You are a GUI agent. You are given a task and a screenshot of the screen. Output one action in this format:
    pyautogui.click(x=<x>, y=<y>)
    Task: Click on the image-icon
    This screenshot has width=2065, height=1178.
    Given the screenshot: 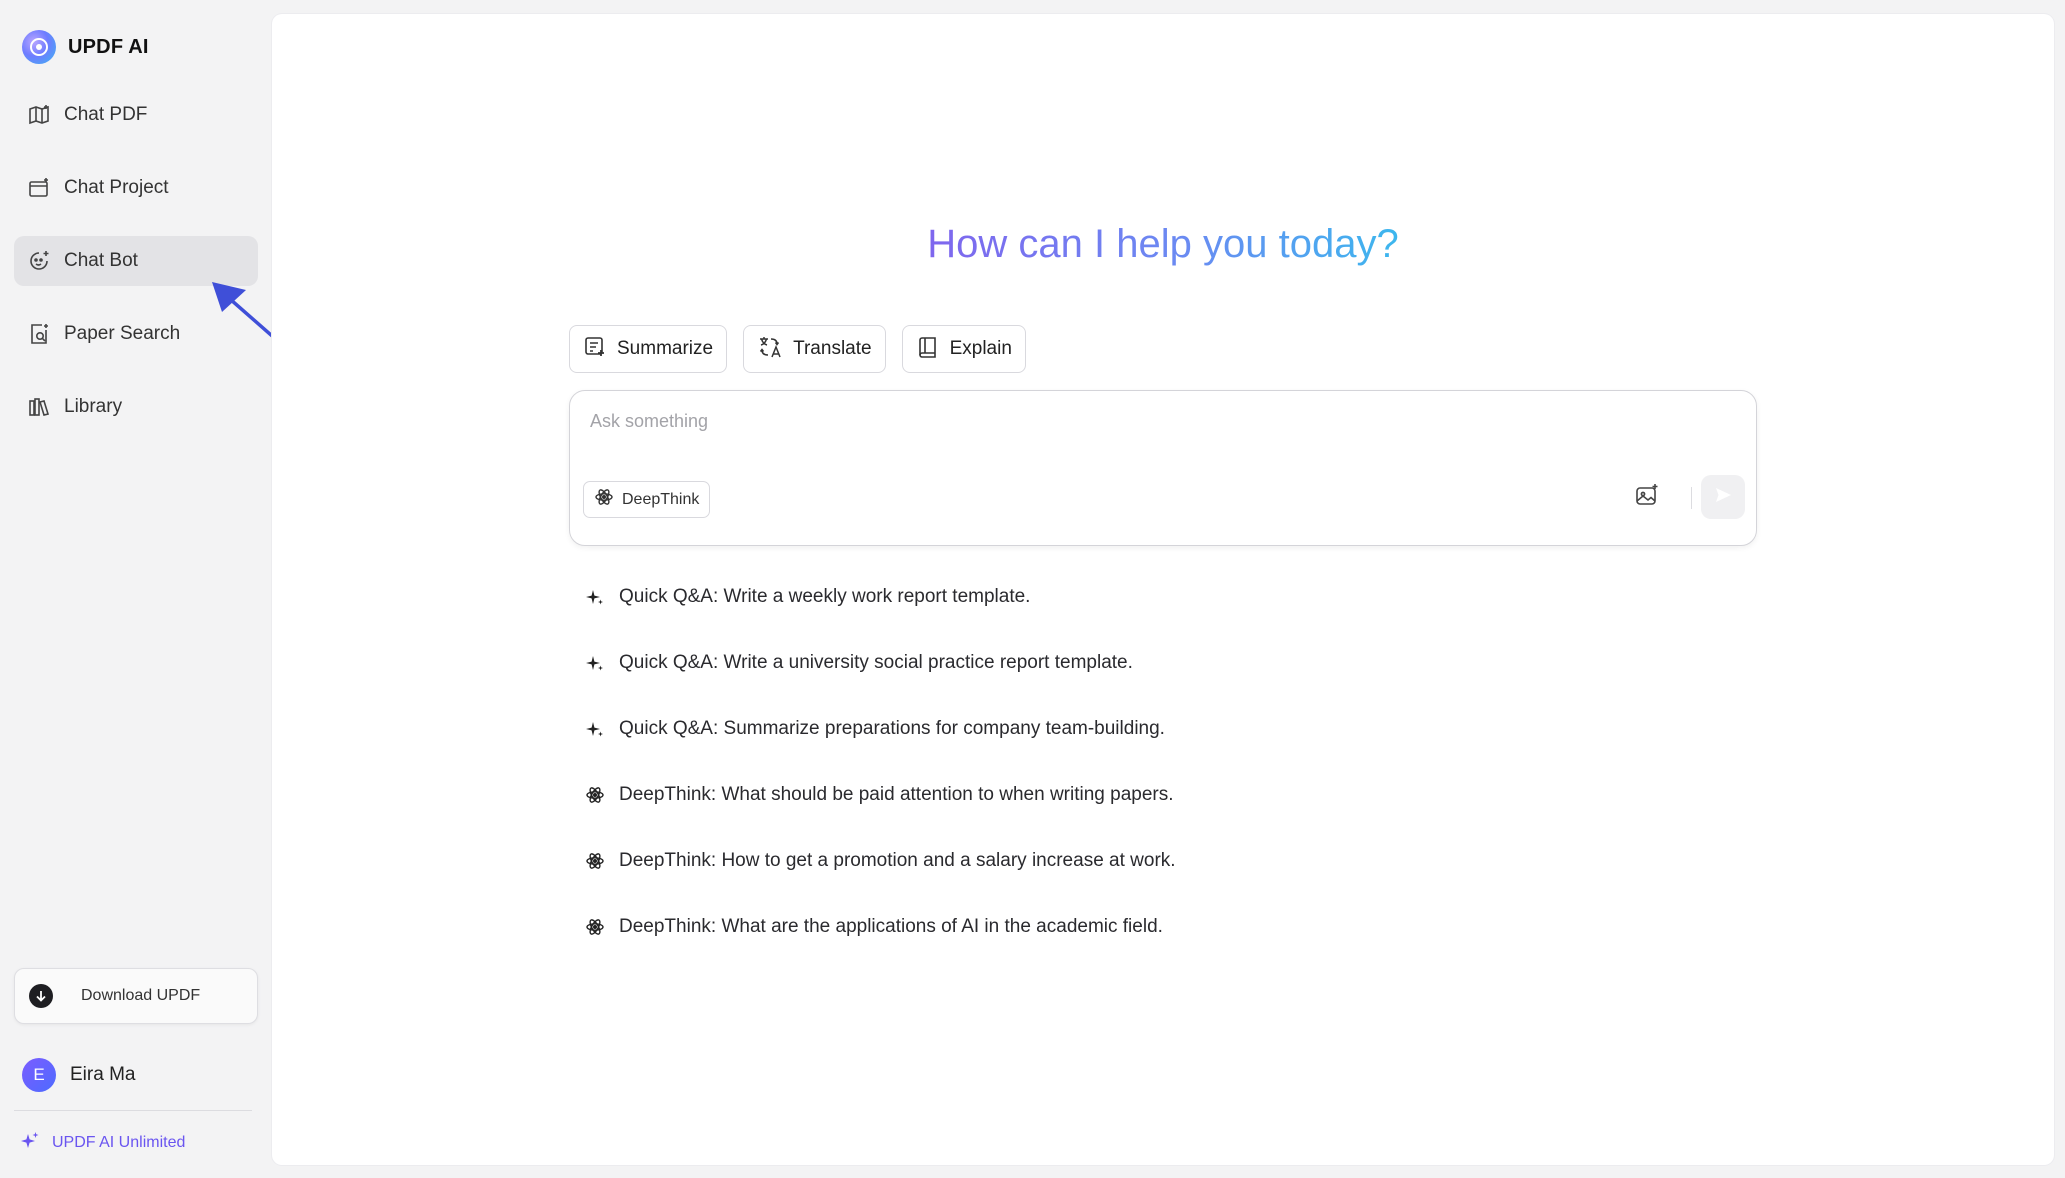 What is the action you would take?
    pyautogui.click(x=1647, y=497)
    